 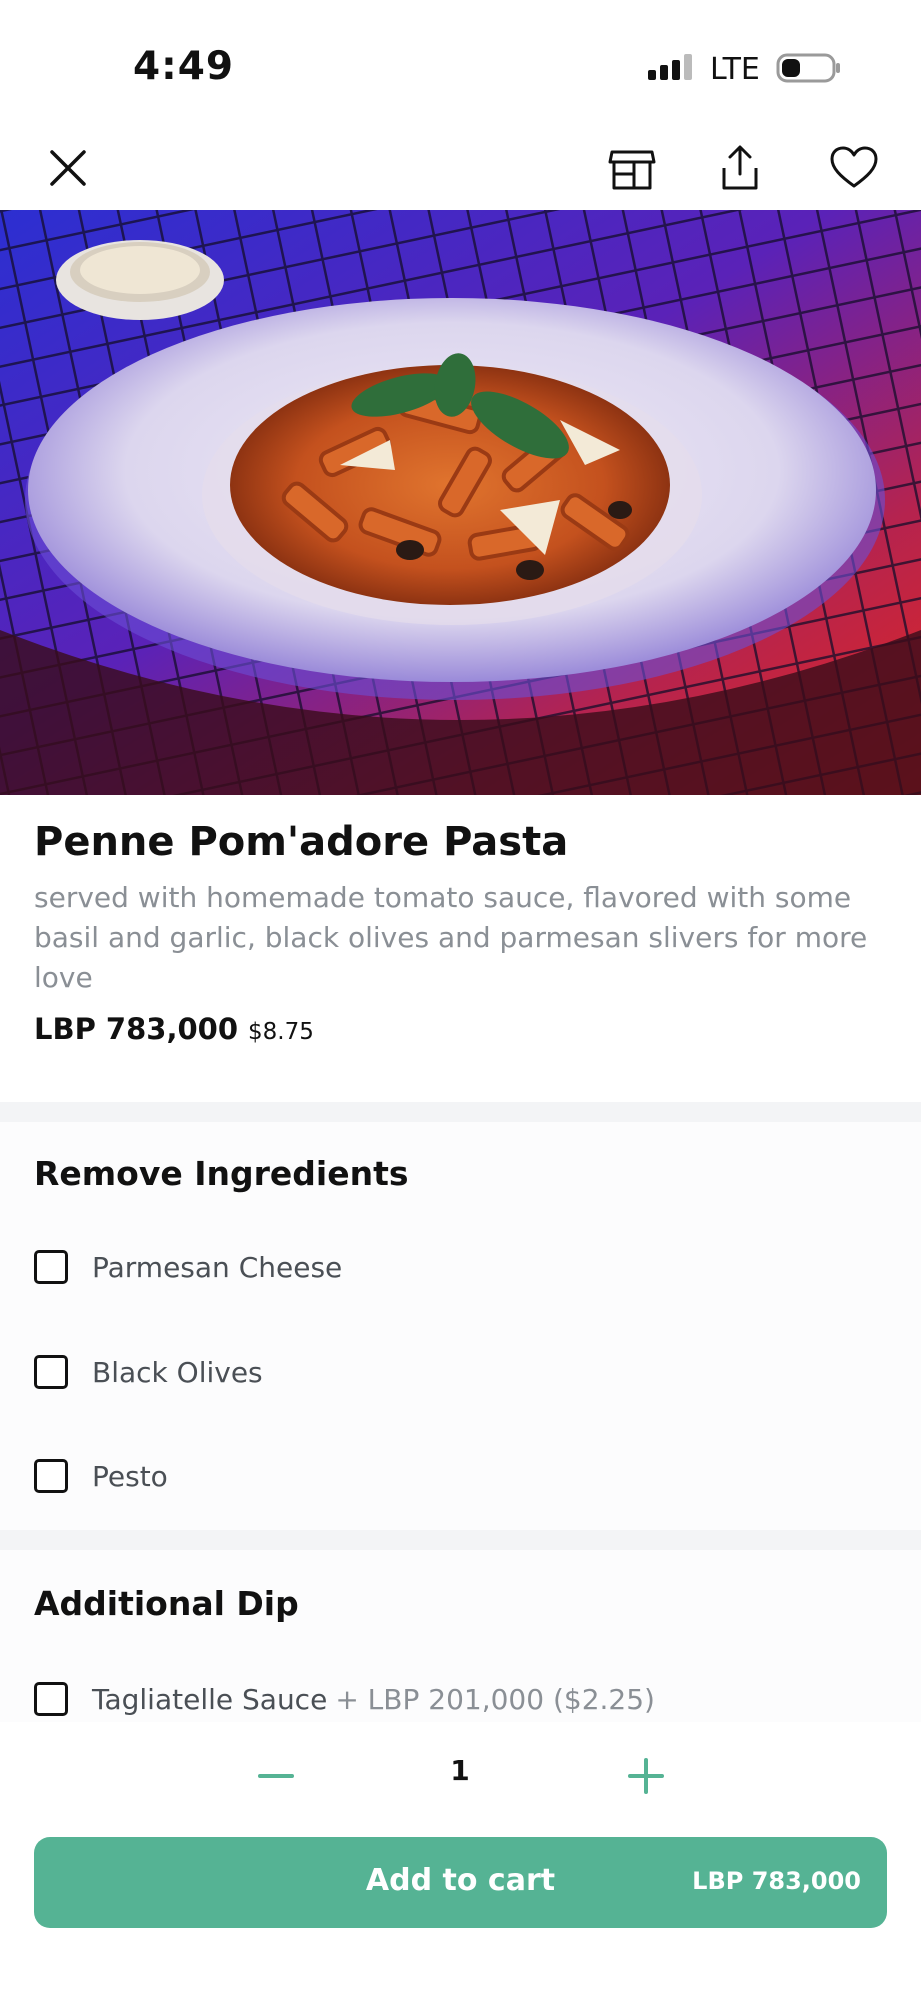 I want to click on share-icon, so click(x=740, y=168).